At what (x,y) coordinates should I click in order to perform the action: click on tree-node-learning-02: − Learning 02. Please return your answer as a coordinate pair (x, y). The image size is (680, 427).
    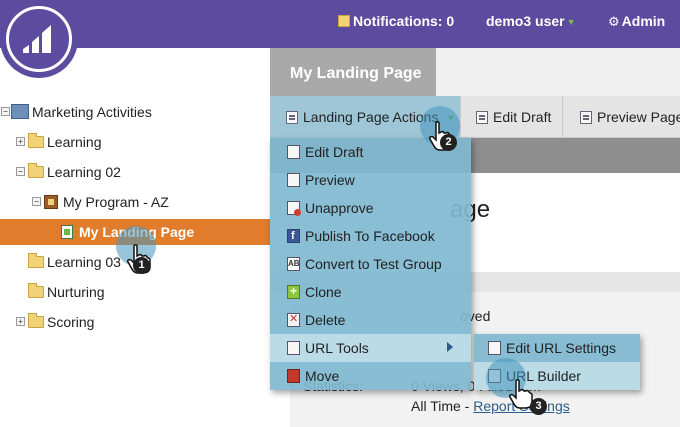
    Looking at the image, I should click on (135, 172).